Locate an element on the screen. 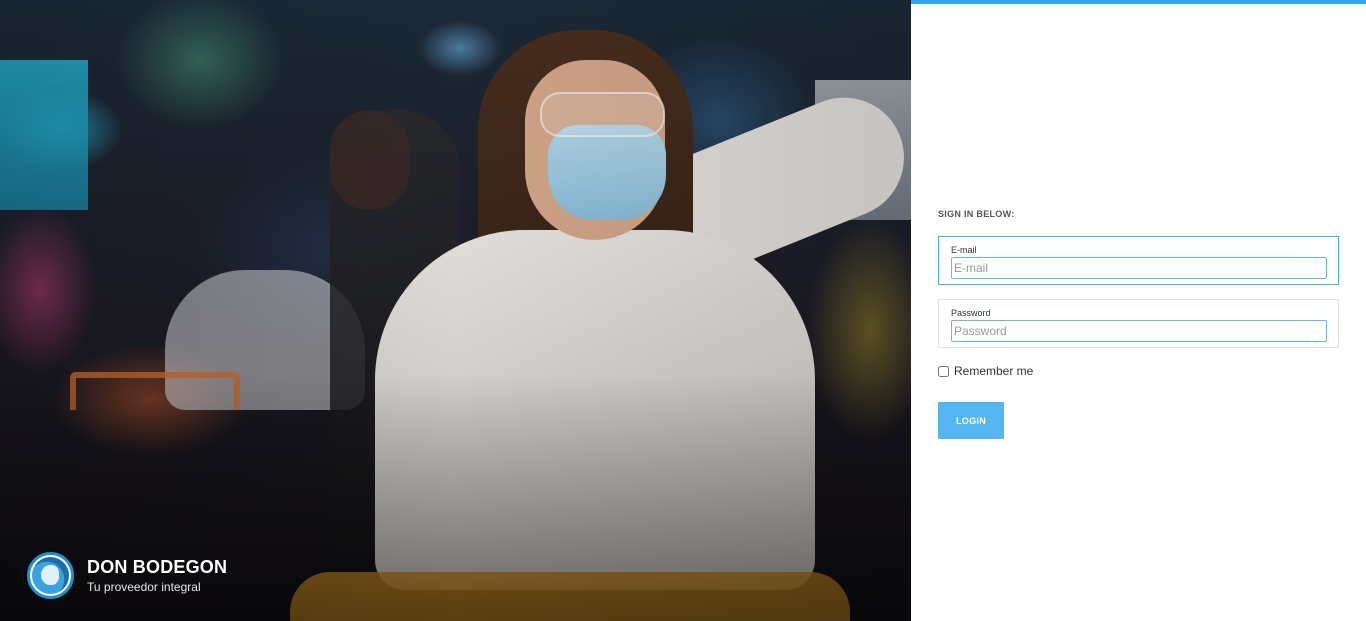 The width and height of the screenshot is (1366, 621). email-label: E-mail is located at coordinates (964, 250).